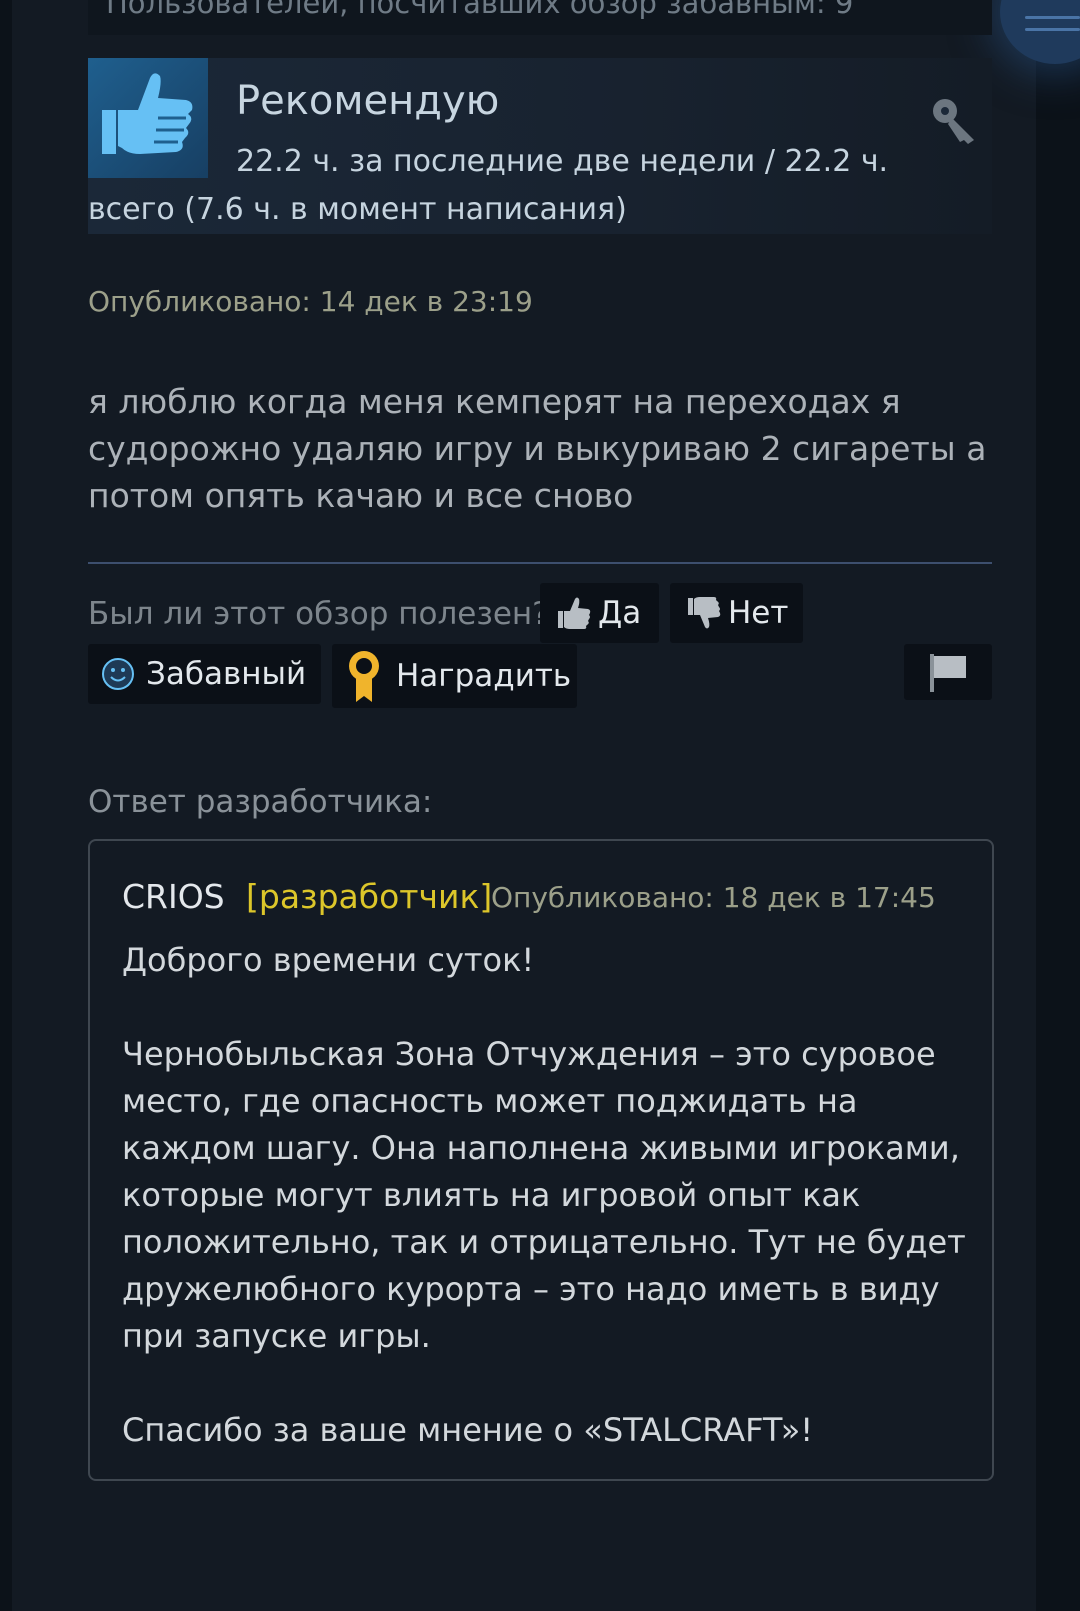 The width and height of the screenshot is (1080, 1611). I want to click on review-posted-date: Опубликовано: 14 дек в 23:19, so click(310, 301).